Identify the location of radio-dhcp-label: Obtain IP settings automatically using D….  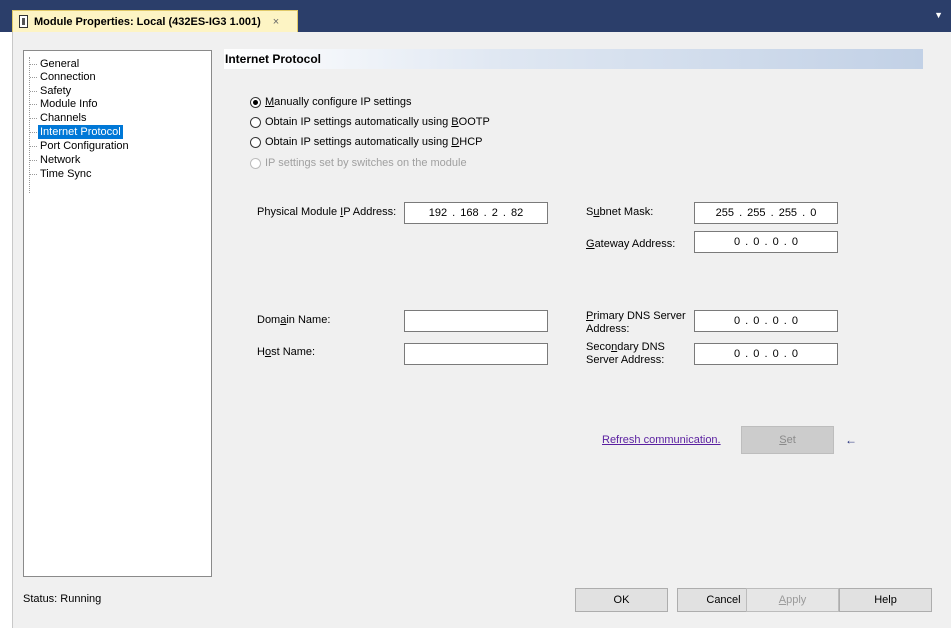
(374, 142).